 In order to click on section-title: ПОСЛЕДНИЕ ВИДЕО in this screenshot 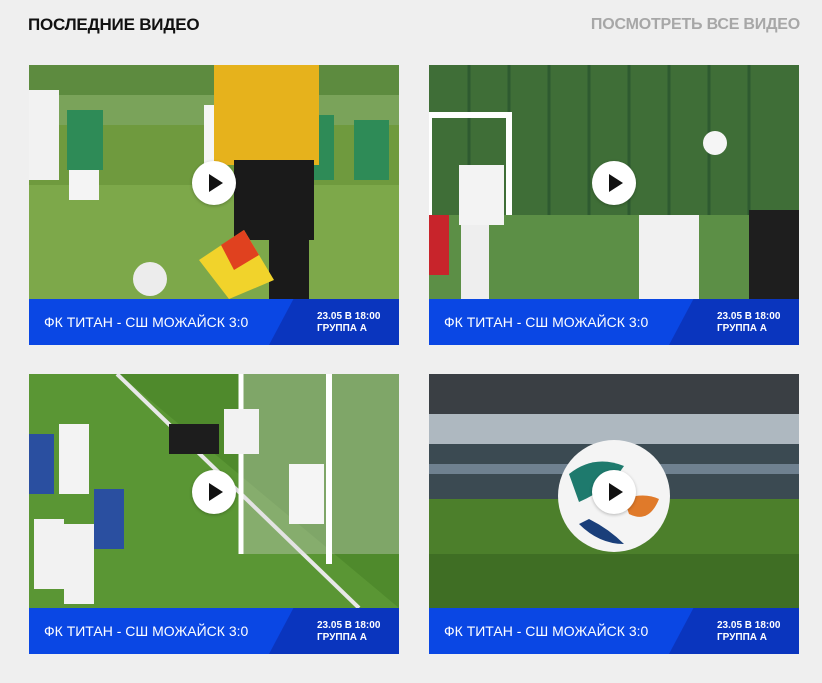, I will do `click(114, 24)`.